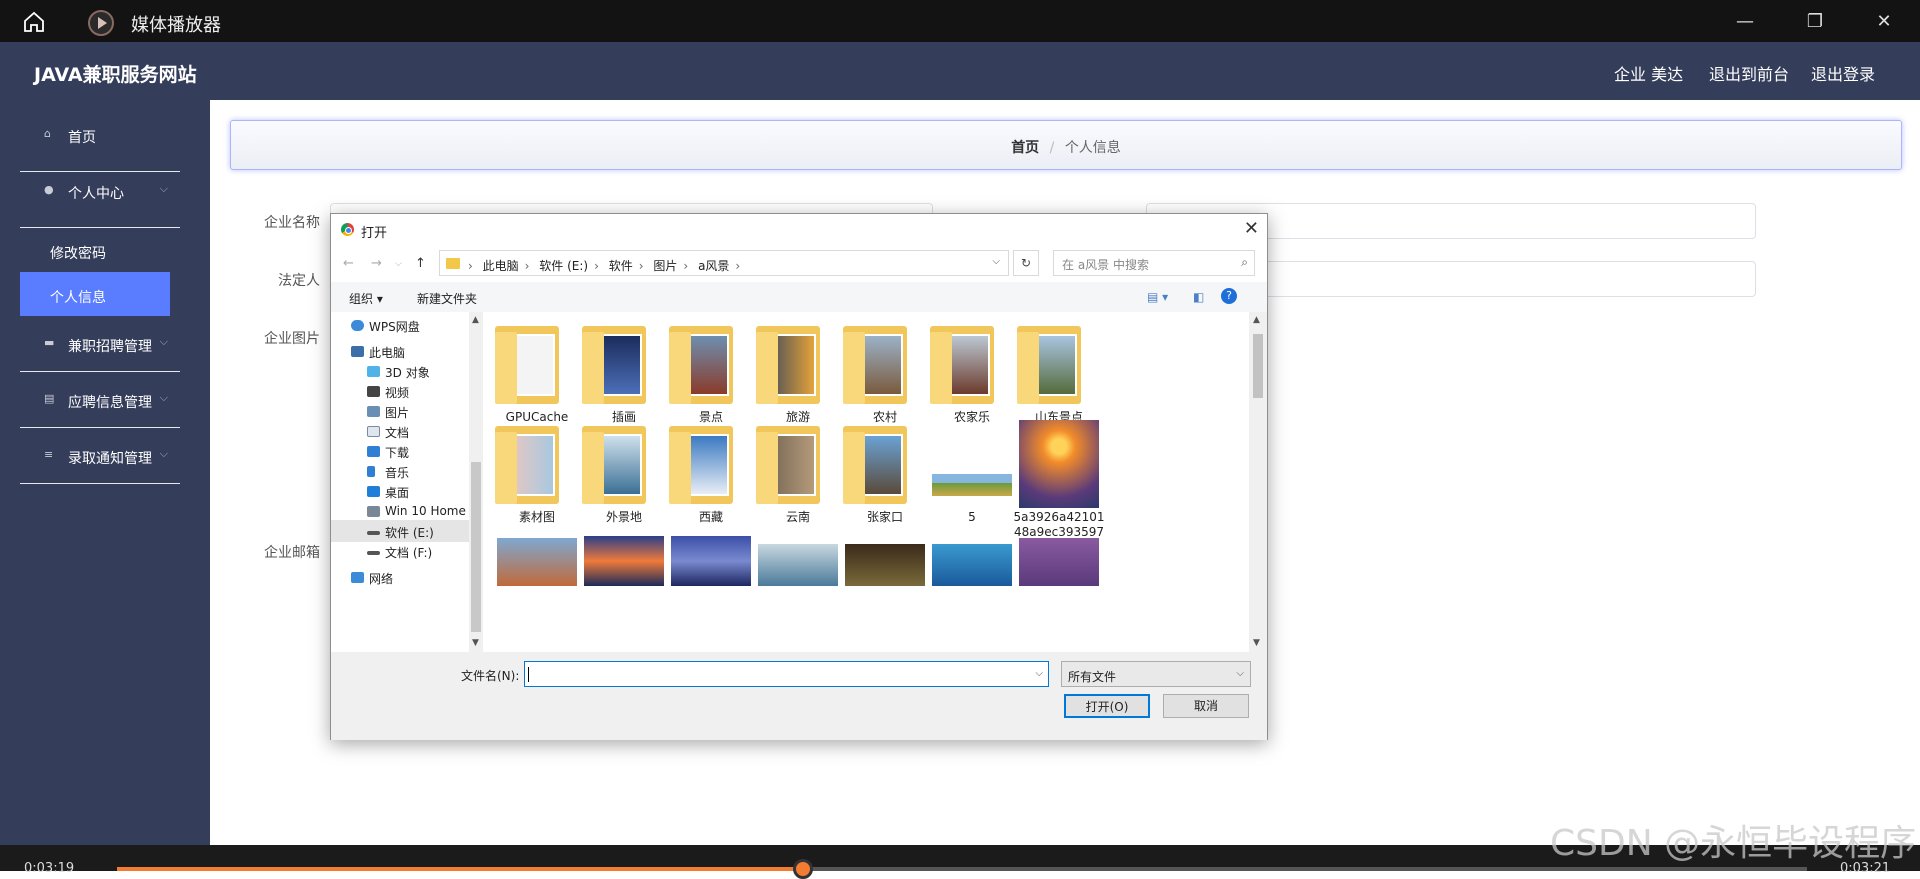 Image resolution: width=1920 pixels, height=879 pixels. What do you see at coordinates (100, 191) in the screenshot?
I see `sidebar-item-personal-center: ● 个人中心 ⌵` at bounding box center [100, 191].